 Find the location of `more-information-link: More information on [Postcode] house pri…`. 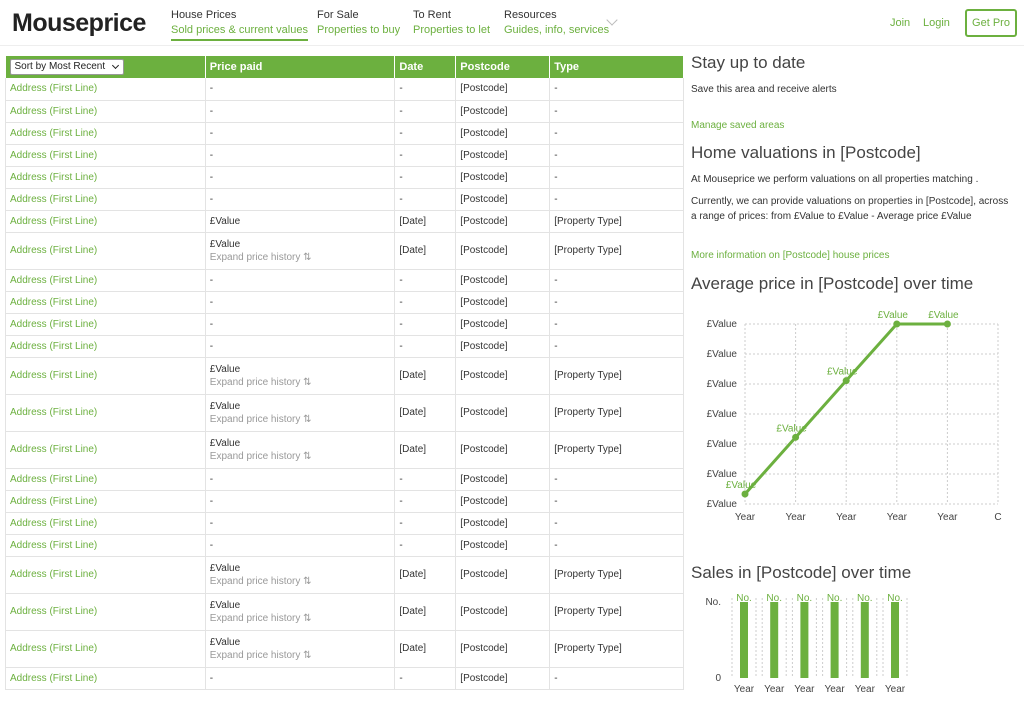

more-information-link: More information on [Postcode] house pri… is located at coordinates (851, 255).